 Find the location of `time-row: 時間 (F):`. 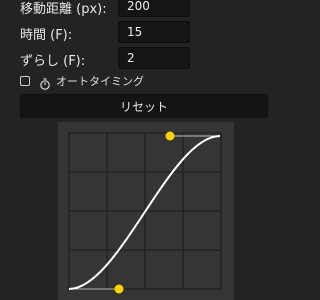

time-row: 時間 (F): is located at coordinates (155, 32).